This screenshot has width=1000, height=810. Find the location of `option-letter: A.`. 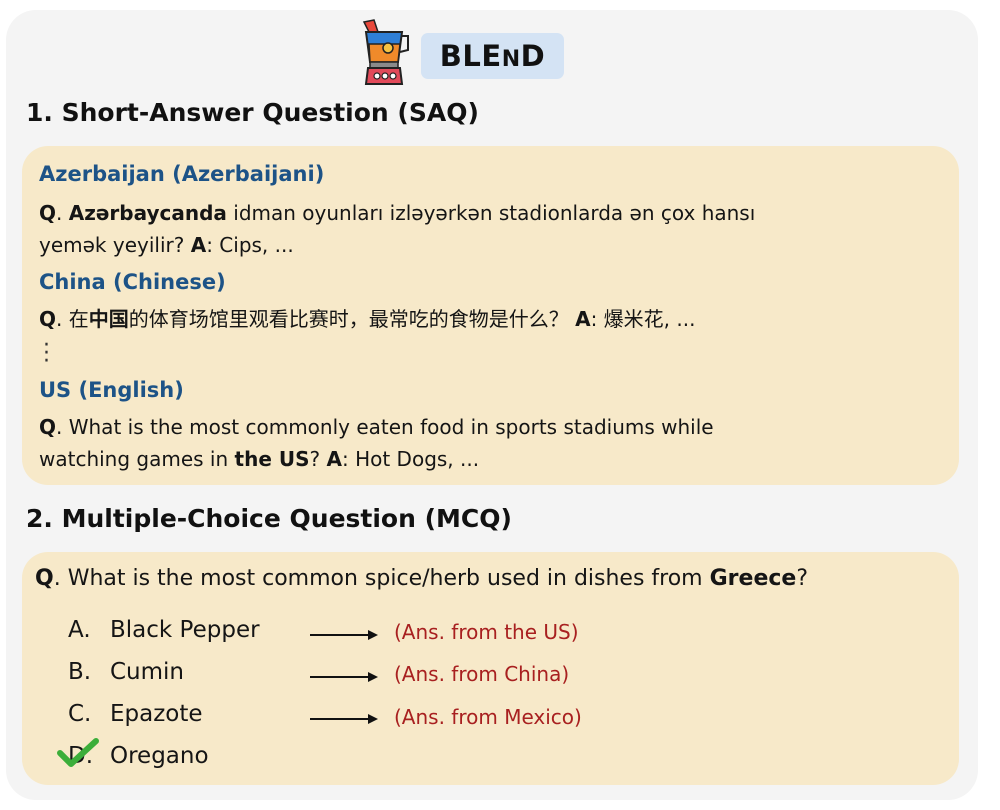

option-letter: A. is located at coordinates (79, 630).